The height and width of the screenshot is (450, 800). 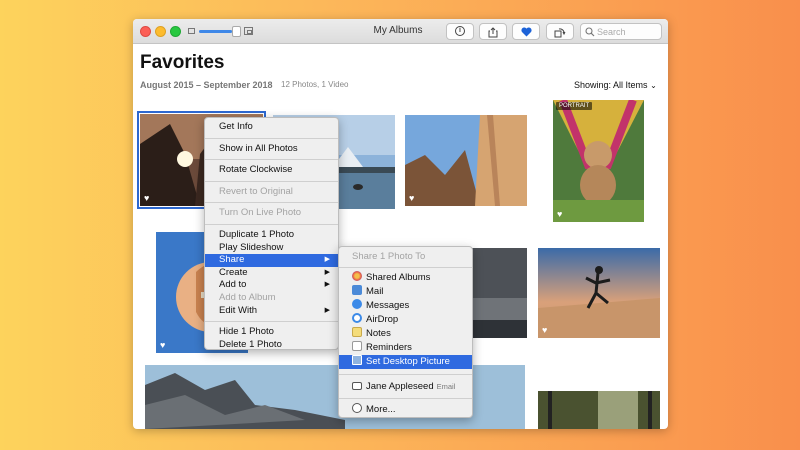 I want to click on menu-item-create: Create ▶, so click(x=271, y=273).